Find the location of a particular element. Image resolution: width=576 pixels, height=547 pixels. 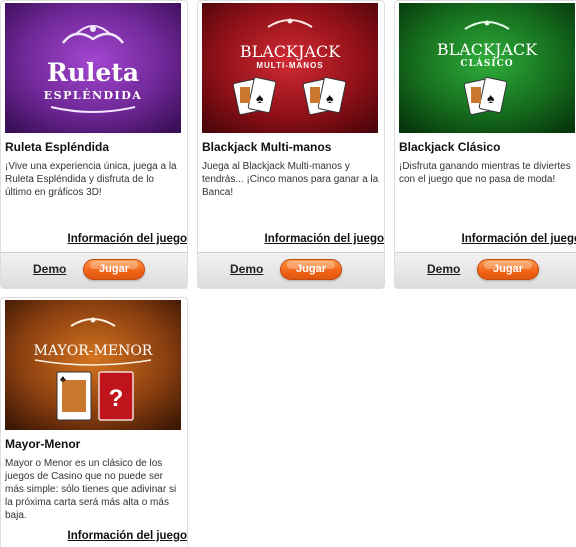

clasico-logo-line-2: CLÁSICO is located at coordinates (486, 63).